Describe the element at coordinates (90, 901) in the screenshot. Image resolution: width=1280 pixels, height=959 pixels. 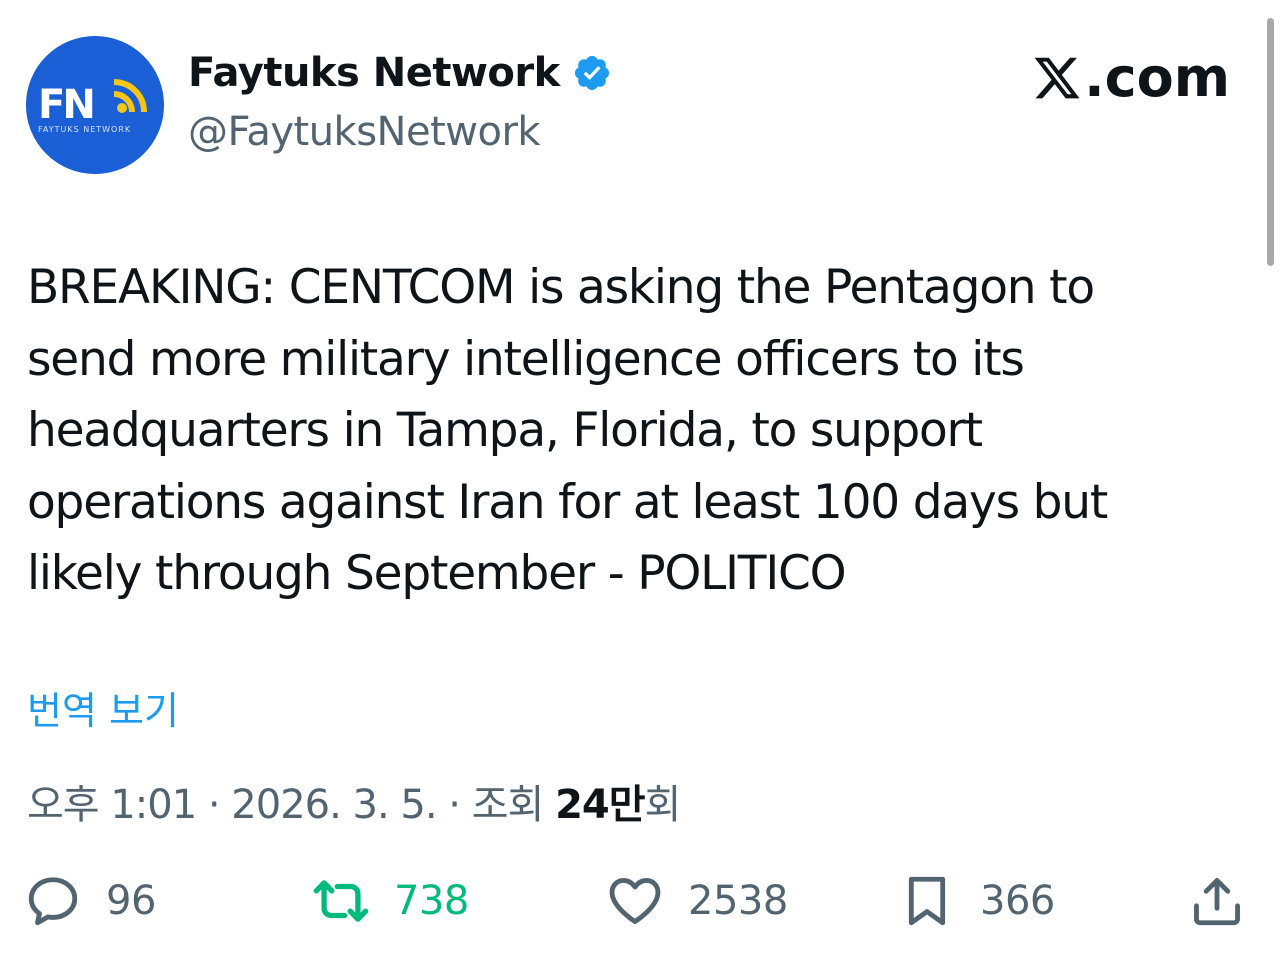
I see `reply-button: 96` at that location.